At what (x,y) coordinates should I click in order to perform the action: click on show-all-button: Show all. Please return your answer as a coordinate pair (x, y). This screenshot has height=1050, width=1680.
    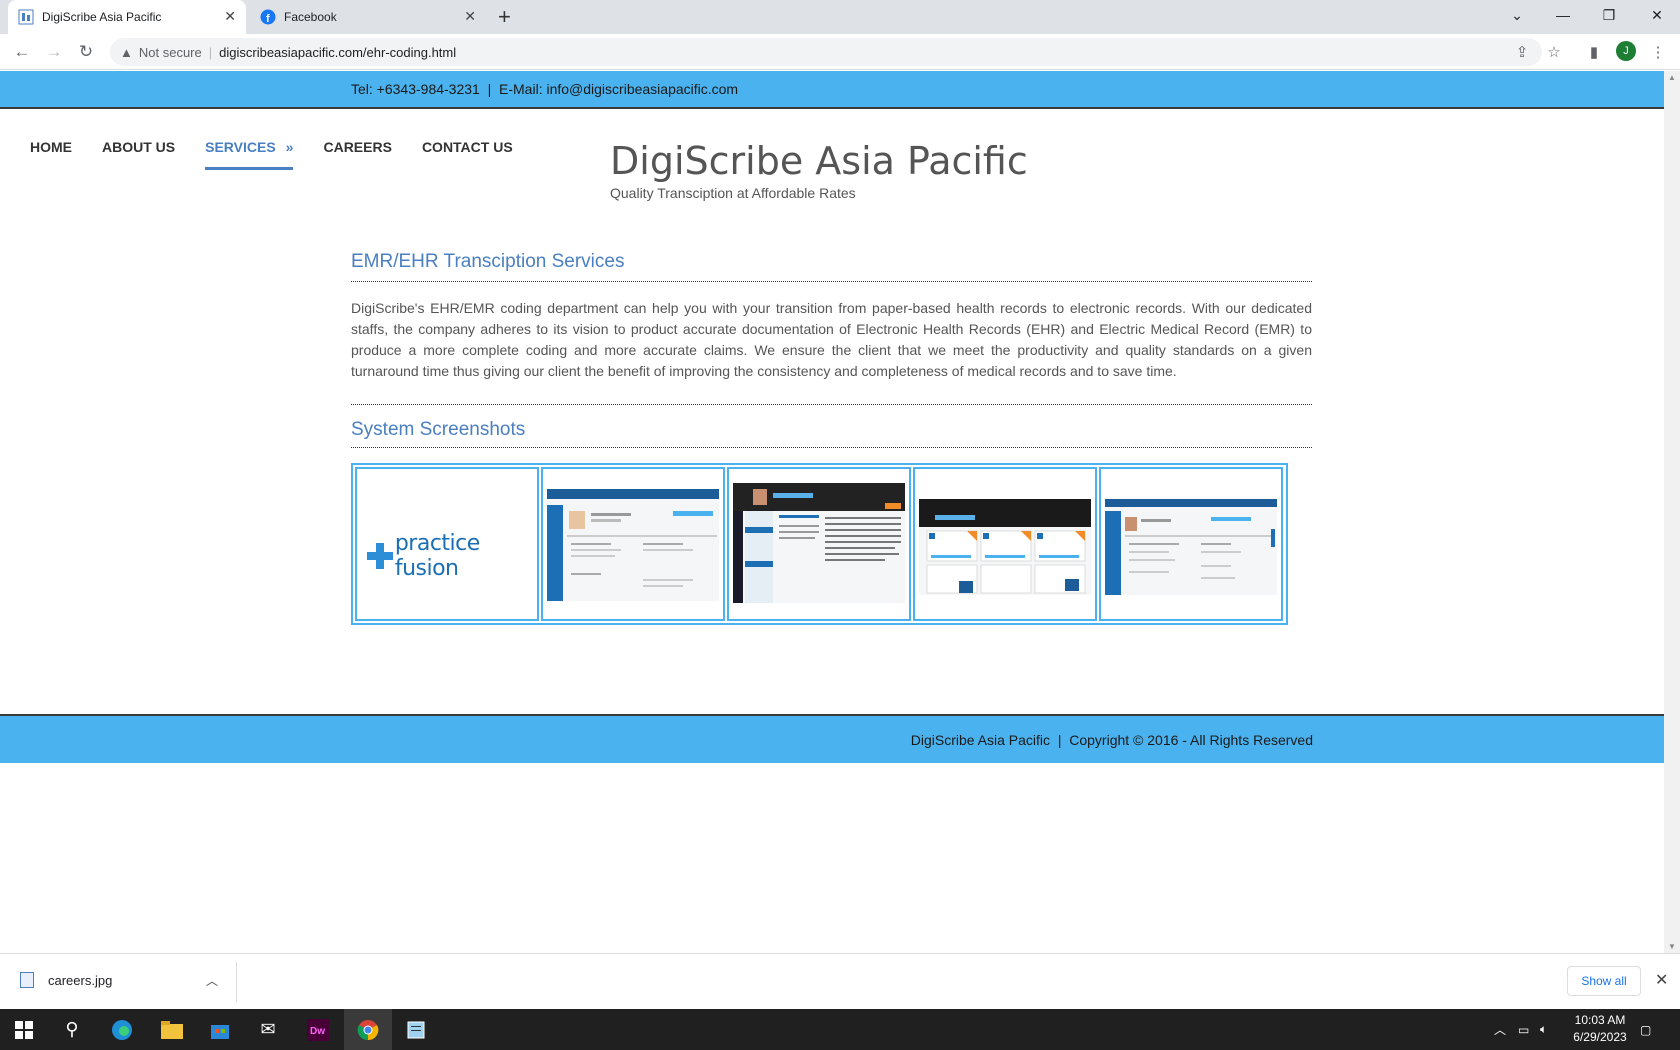
    Looking at the image, I should click on (1604, 981).